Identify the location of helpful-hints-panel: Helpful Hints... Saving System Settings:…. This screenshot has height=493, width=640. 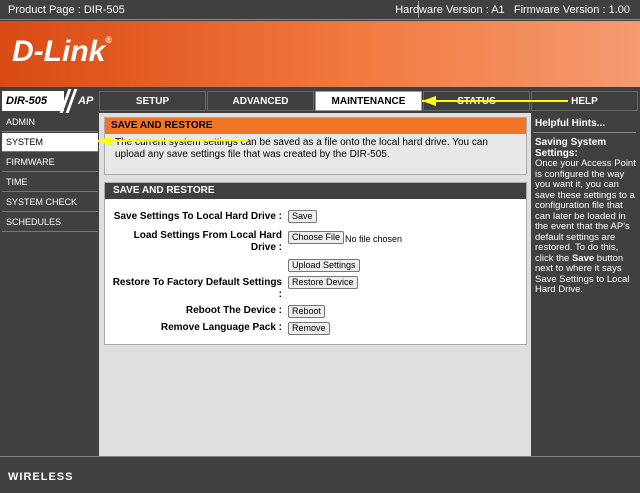
(584, 284).